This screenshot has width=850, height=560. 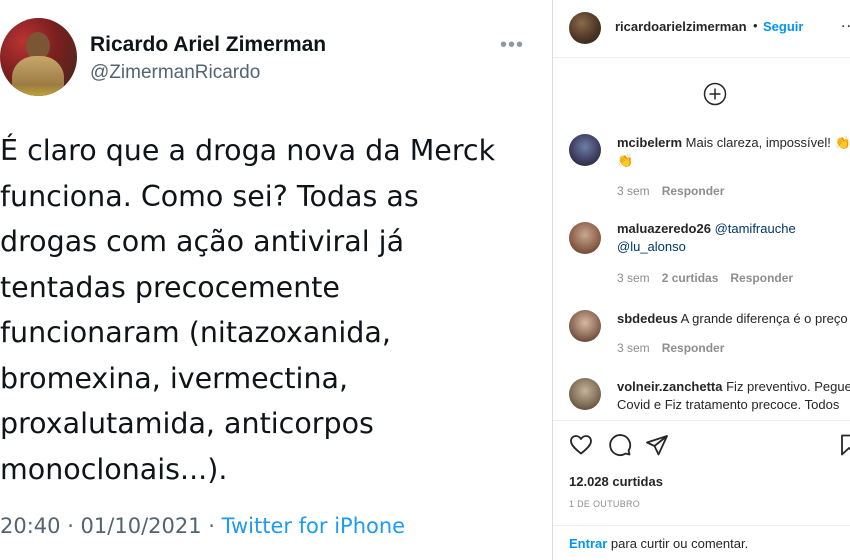 What do you see at coordinates (649, 142) in the screenshot?
I see `comment-username: mcibelerm` at bounding box center [649, 142].